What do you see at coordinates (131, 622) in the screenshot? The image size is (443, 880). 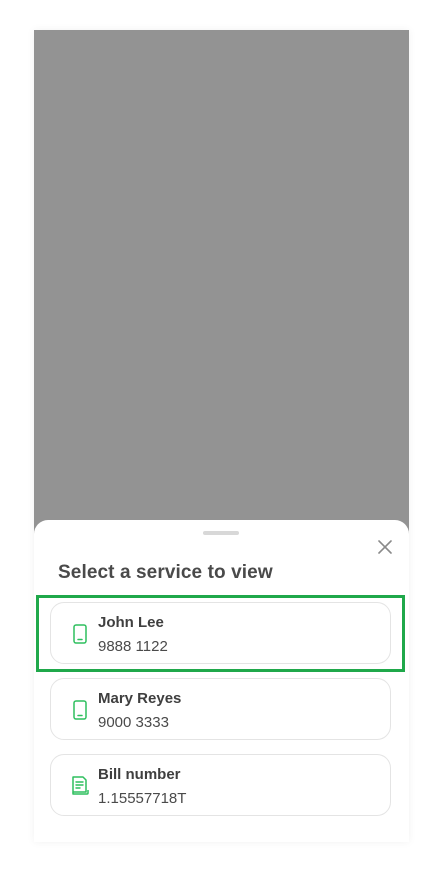 I see `service-name: John Lee` at bounding box center [131, 622].